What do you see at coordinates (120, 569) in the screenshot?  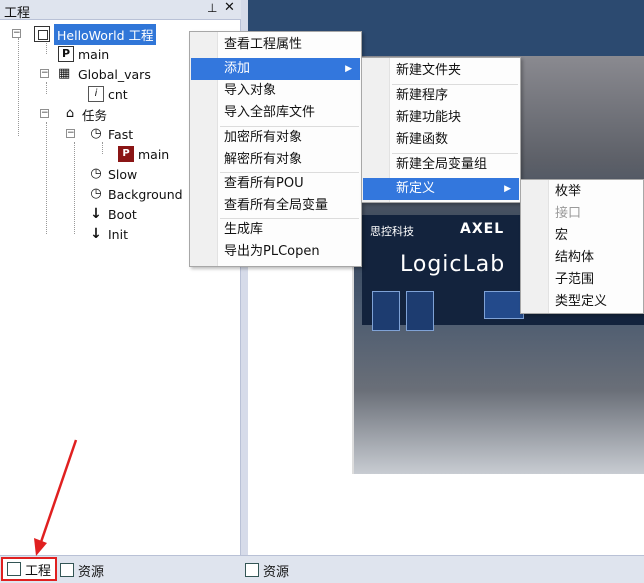 I see `bottom-tabs-left: 工程 资源` at bounding box center [120, 569].